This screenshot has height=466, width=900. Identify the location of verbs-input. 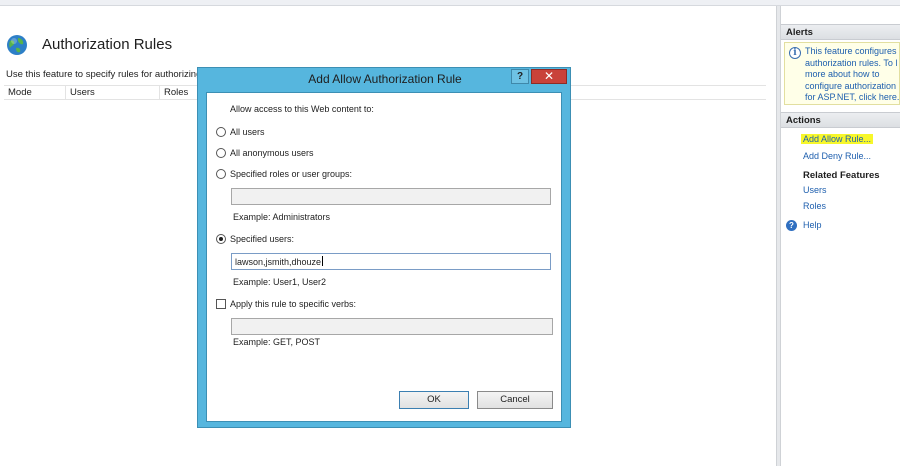
(392, 326).